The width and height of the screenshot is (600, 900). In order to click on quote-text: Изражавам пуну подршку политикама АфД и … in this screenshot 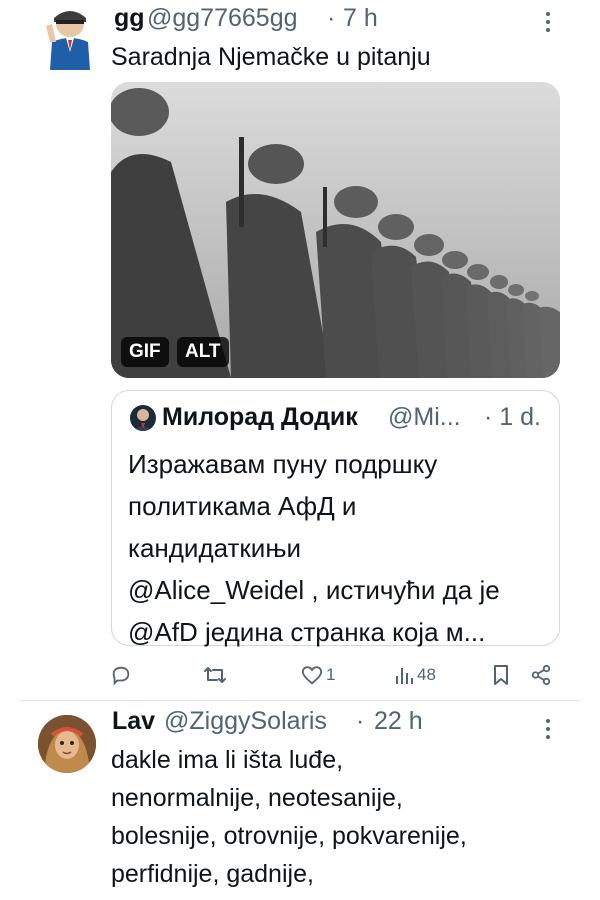, I will do `click(314, 548)`.